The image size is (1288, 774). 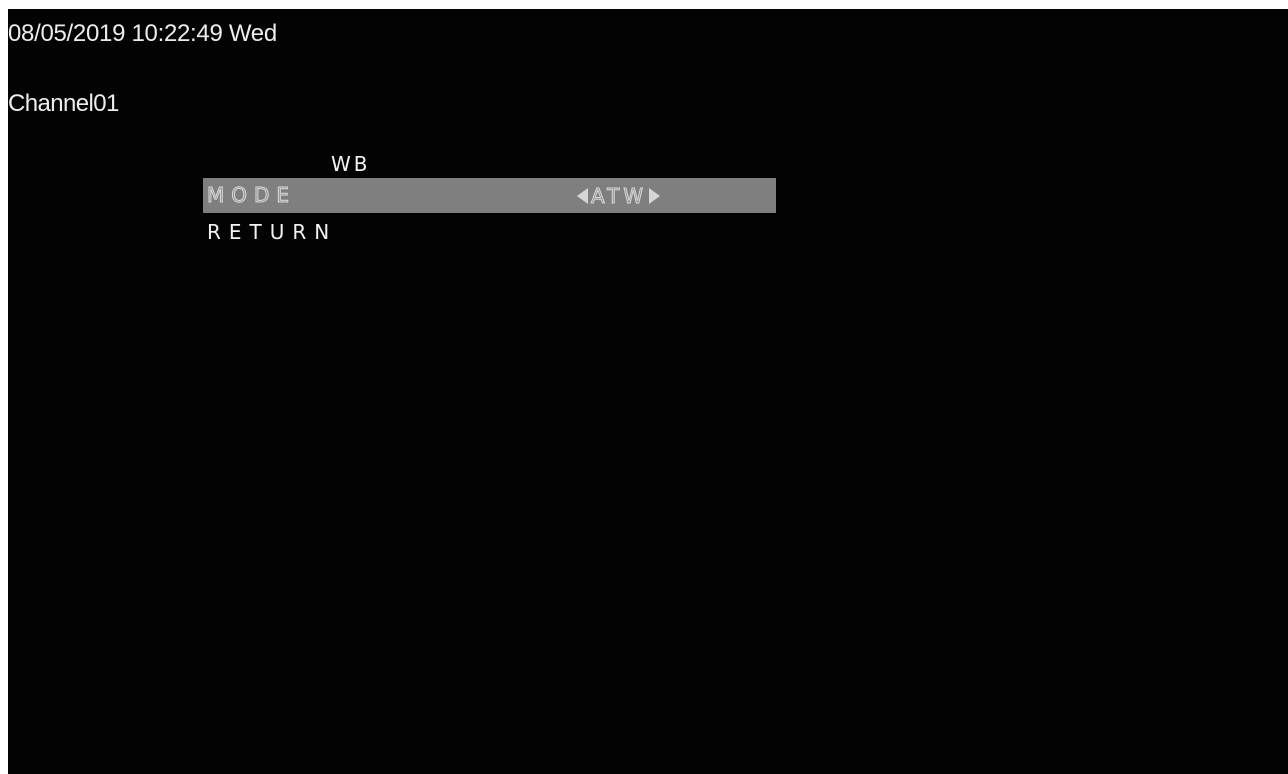 I want to click on menu-title: WB, so click(x=351, y=164).